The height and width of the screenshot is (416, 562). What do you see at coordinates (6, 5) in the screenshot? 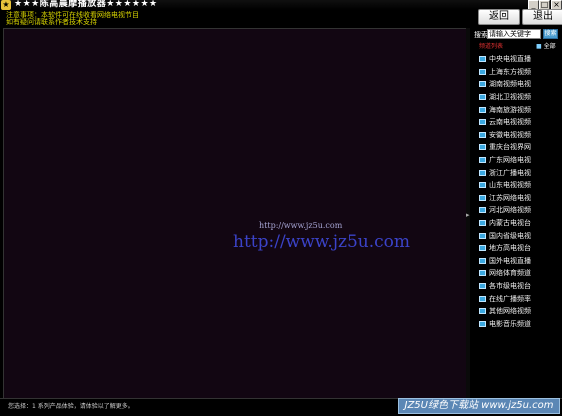
I see `app-icon: ★` at bounding box center [6, 5].